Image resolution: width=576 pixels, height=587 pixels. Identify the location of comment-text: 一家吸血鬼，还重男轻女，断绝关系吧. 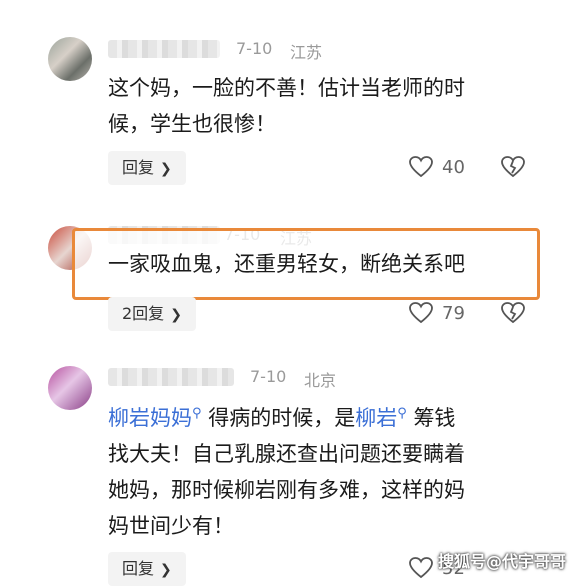
(286, 264).